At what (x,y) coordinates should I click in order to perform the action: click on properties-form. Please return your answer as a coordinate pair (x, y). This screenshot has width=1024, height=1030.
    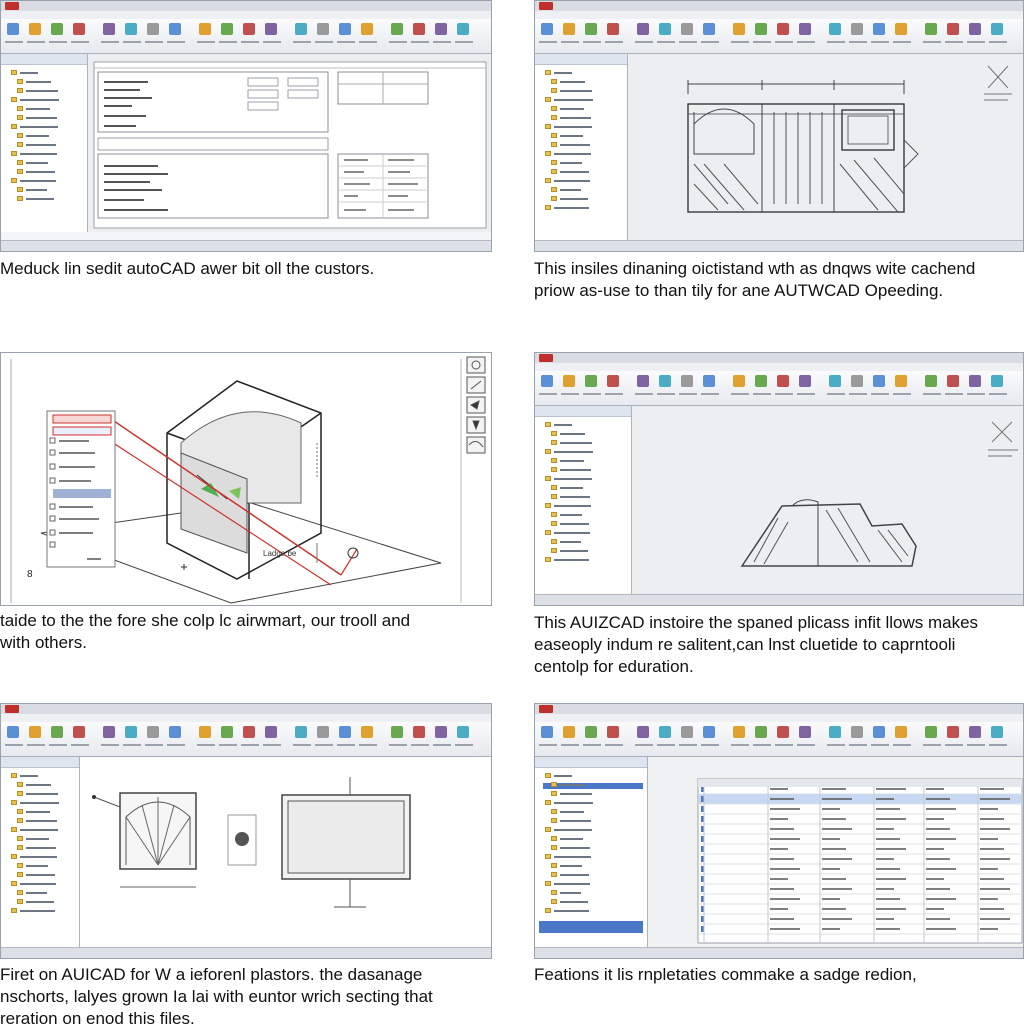
    Looking at the image, I should click on (290, 143).